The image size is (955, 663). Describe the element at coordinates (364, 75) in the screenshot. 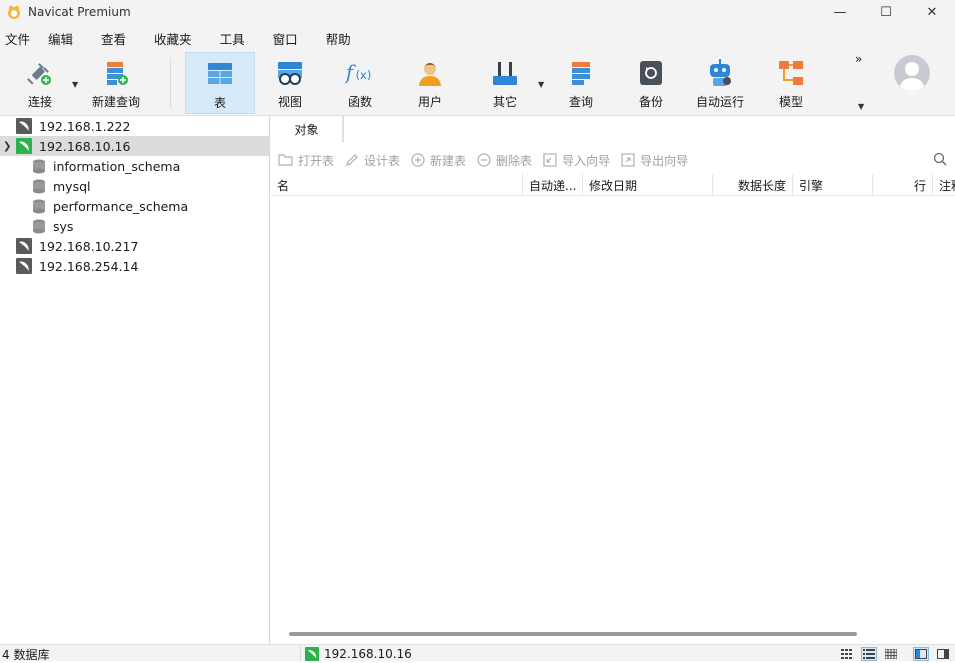

I see `svg-text: (x)` at that location.